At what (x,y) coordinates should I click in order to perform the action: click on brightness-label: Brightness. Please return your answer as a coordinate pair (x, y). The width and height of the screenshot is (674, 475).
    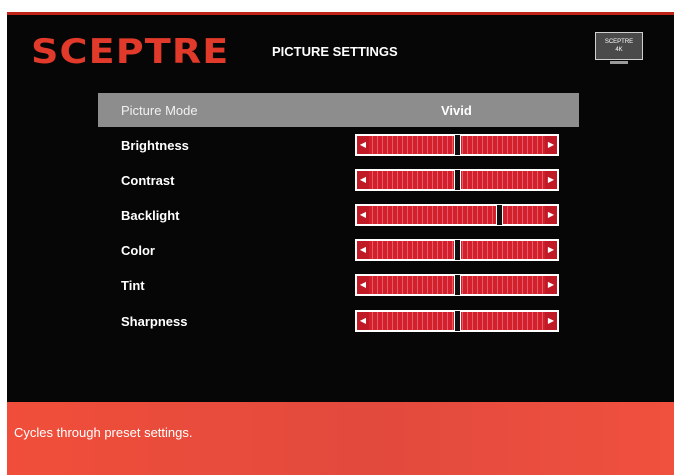
    Looking at the image, I should click on (155, 145).